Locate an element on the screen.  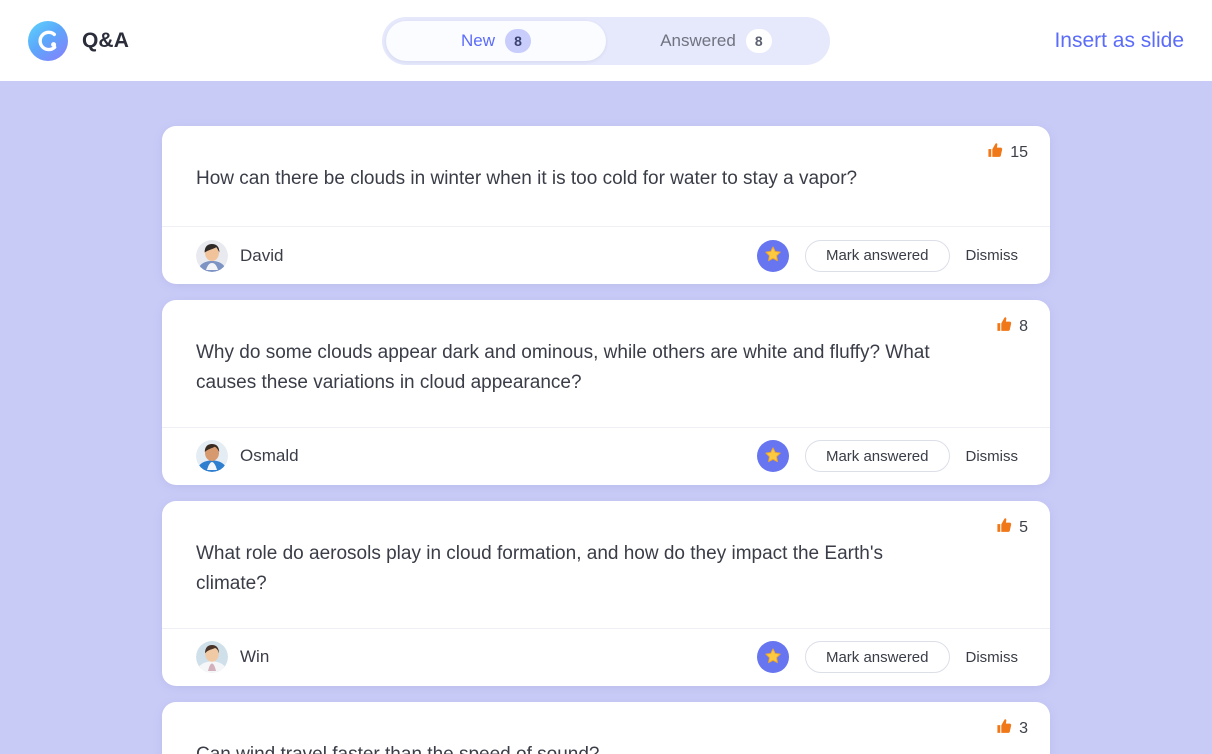
author-name: Osmald is located at coordinates (269, 456).